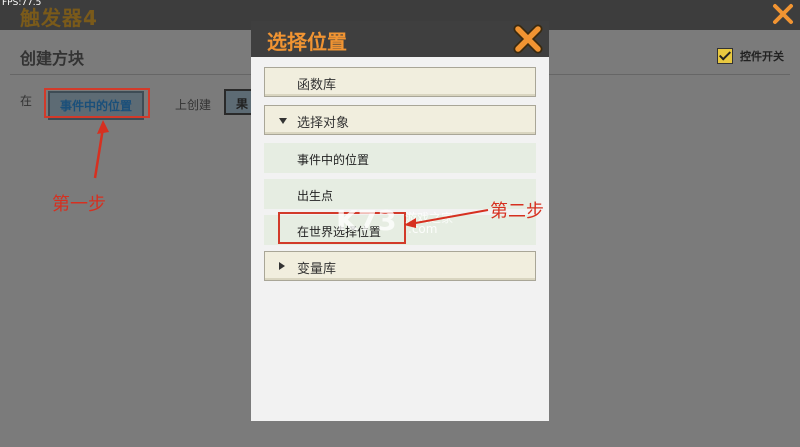  What do you see at coordinates (333, 160) in the screenshot?
I see `item-label: 事件中的位置` at bounding box center [333, 160].